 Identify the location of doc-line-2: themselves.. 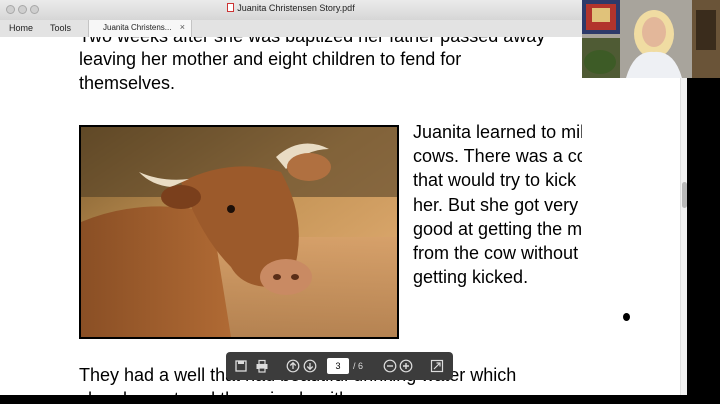
(127, 83).